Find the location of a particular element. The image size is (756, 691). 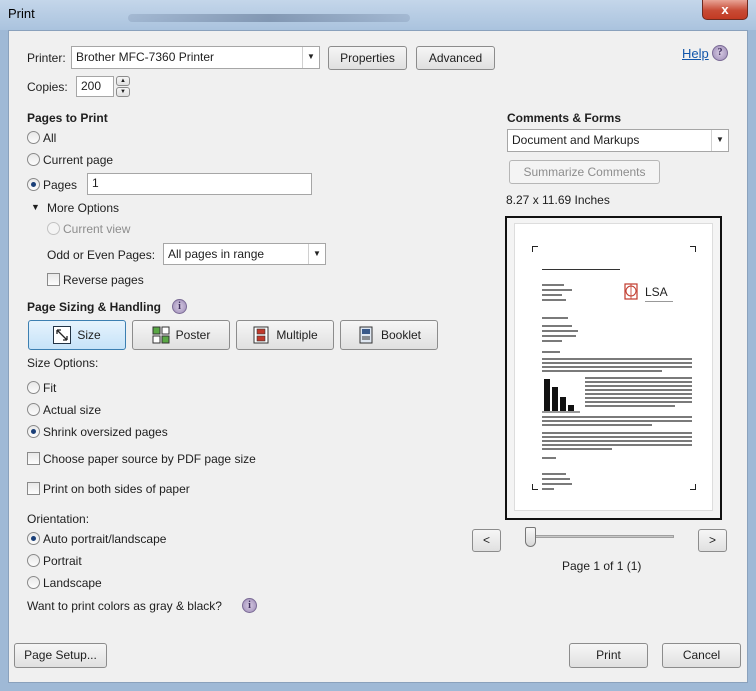

recipient-block is located at coordinates (560, 335).